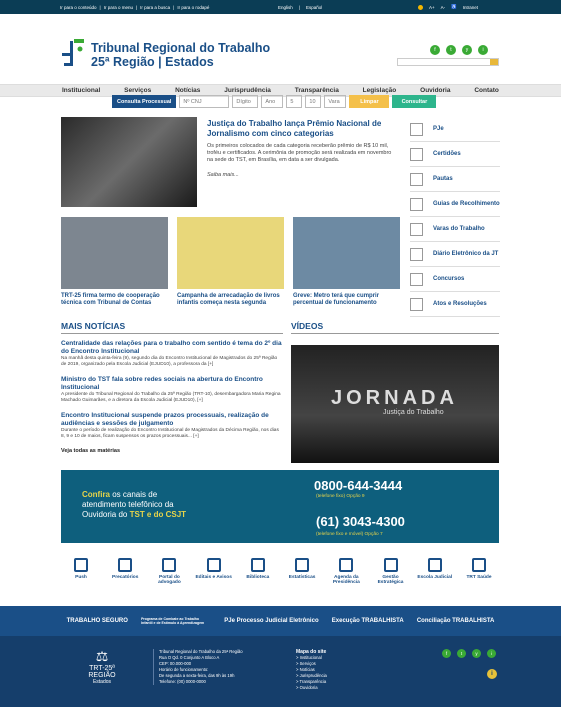  Describe the element at coordinates (102, 666) in the screenshot. I see `footer-logo: ⚖ TRT-25ª REGIÃO Estados` at that location.